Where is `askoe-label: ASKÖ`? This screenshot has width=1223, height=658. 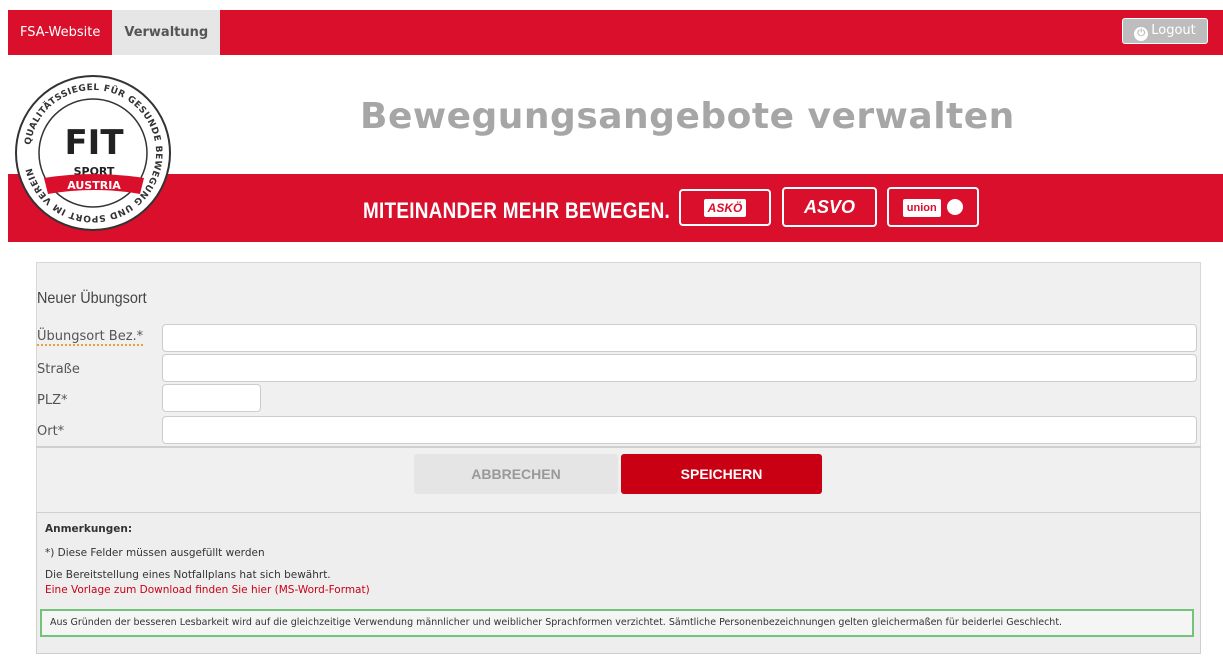
askoe-label: ASKÖ is located at coordinates (725, 208).